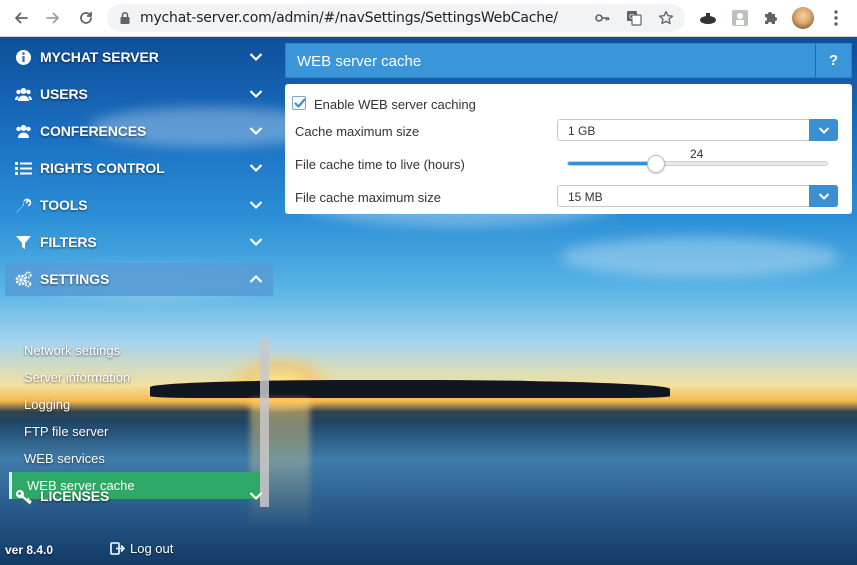 Image resolution: width=857 pixels, height=565 pixels. What do you see at coordinates (139, 496) in the screenshot?
I see `menu-licenses: LICENSES` at bounding box center [139, 496].